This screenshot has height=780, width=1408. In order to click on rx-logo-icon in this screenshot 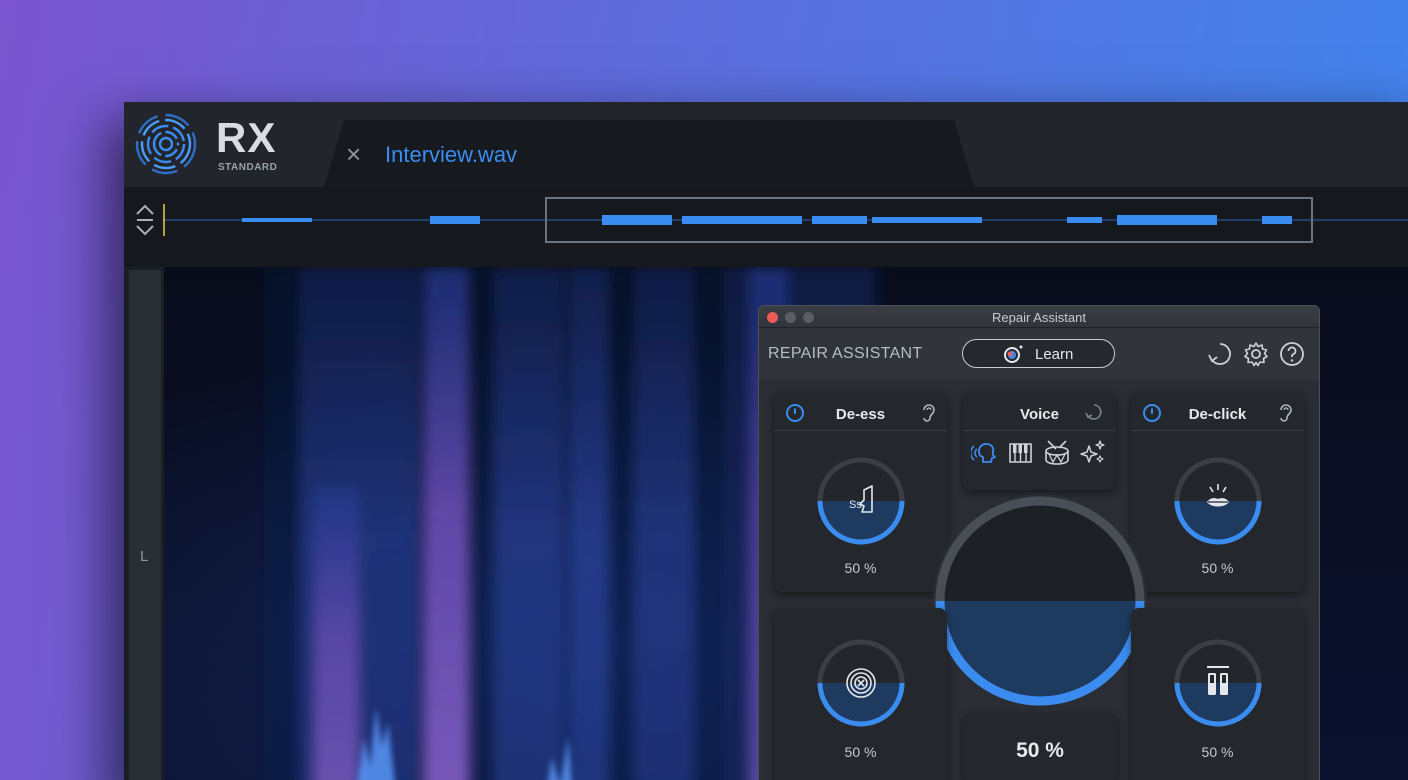, I will do `click(166, 144)`.